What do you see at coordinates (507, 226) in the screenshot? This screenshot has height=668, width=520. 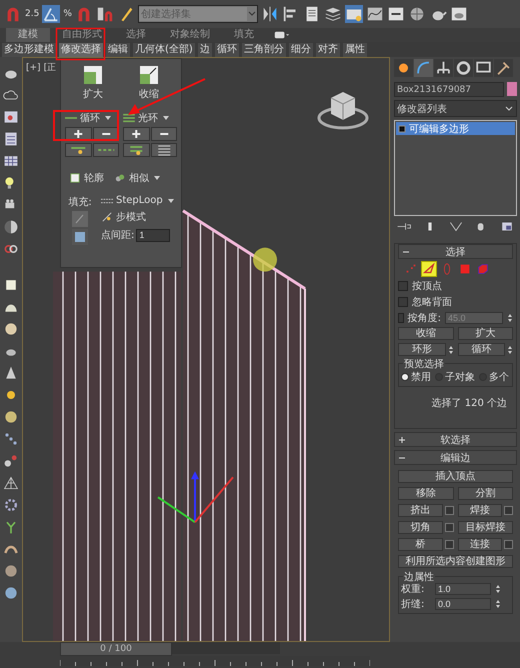 I see `settings-icon` at bounding box center [507, 226].